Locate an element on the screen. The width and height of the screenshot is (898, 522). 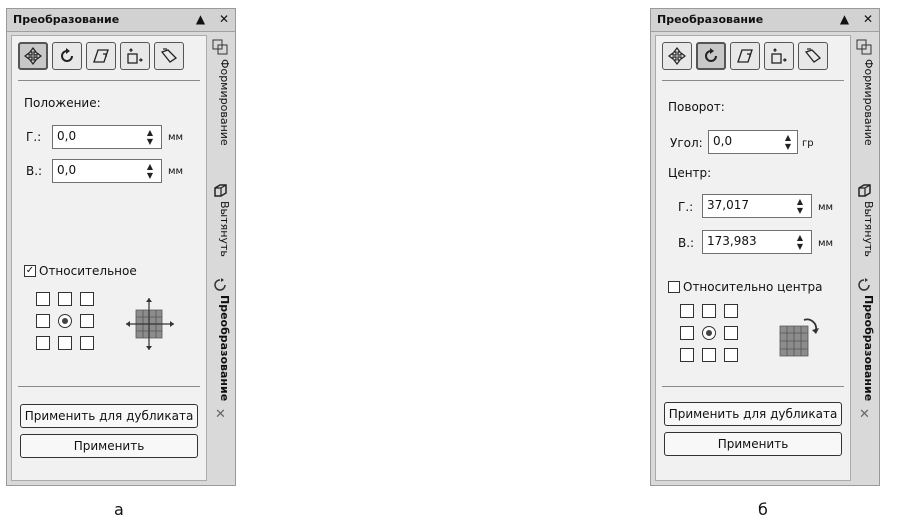
angle-label: Угол: is located at coordinates (686, 143).